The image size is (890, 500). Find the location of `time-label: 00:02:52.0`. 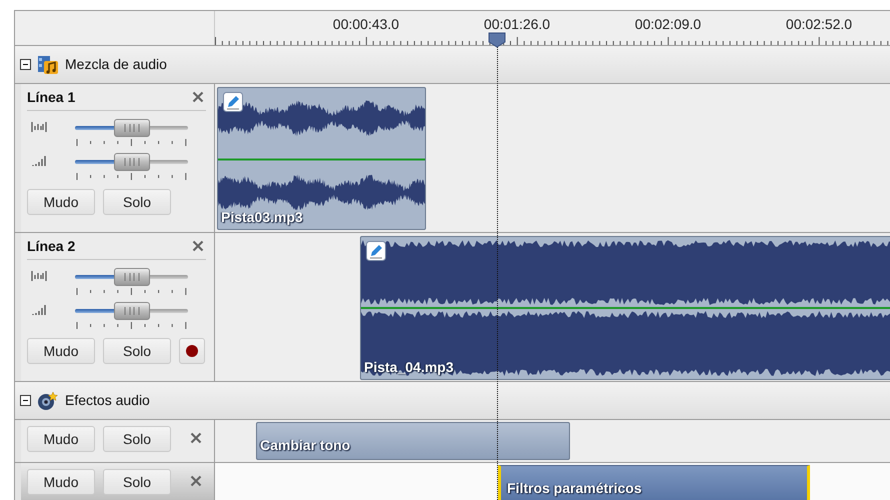

time-label: 00:02:52.0 is located at coordinates (819, 24).